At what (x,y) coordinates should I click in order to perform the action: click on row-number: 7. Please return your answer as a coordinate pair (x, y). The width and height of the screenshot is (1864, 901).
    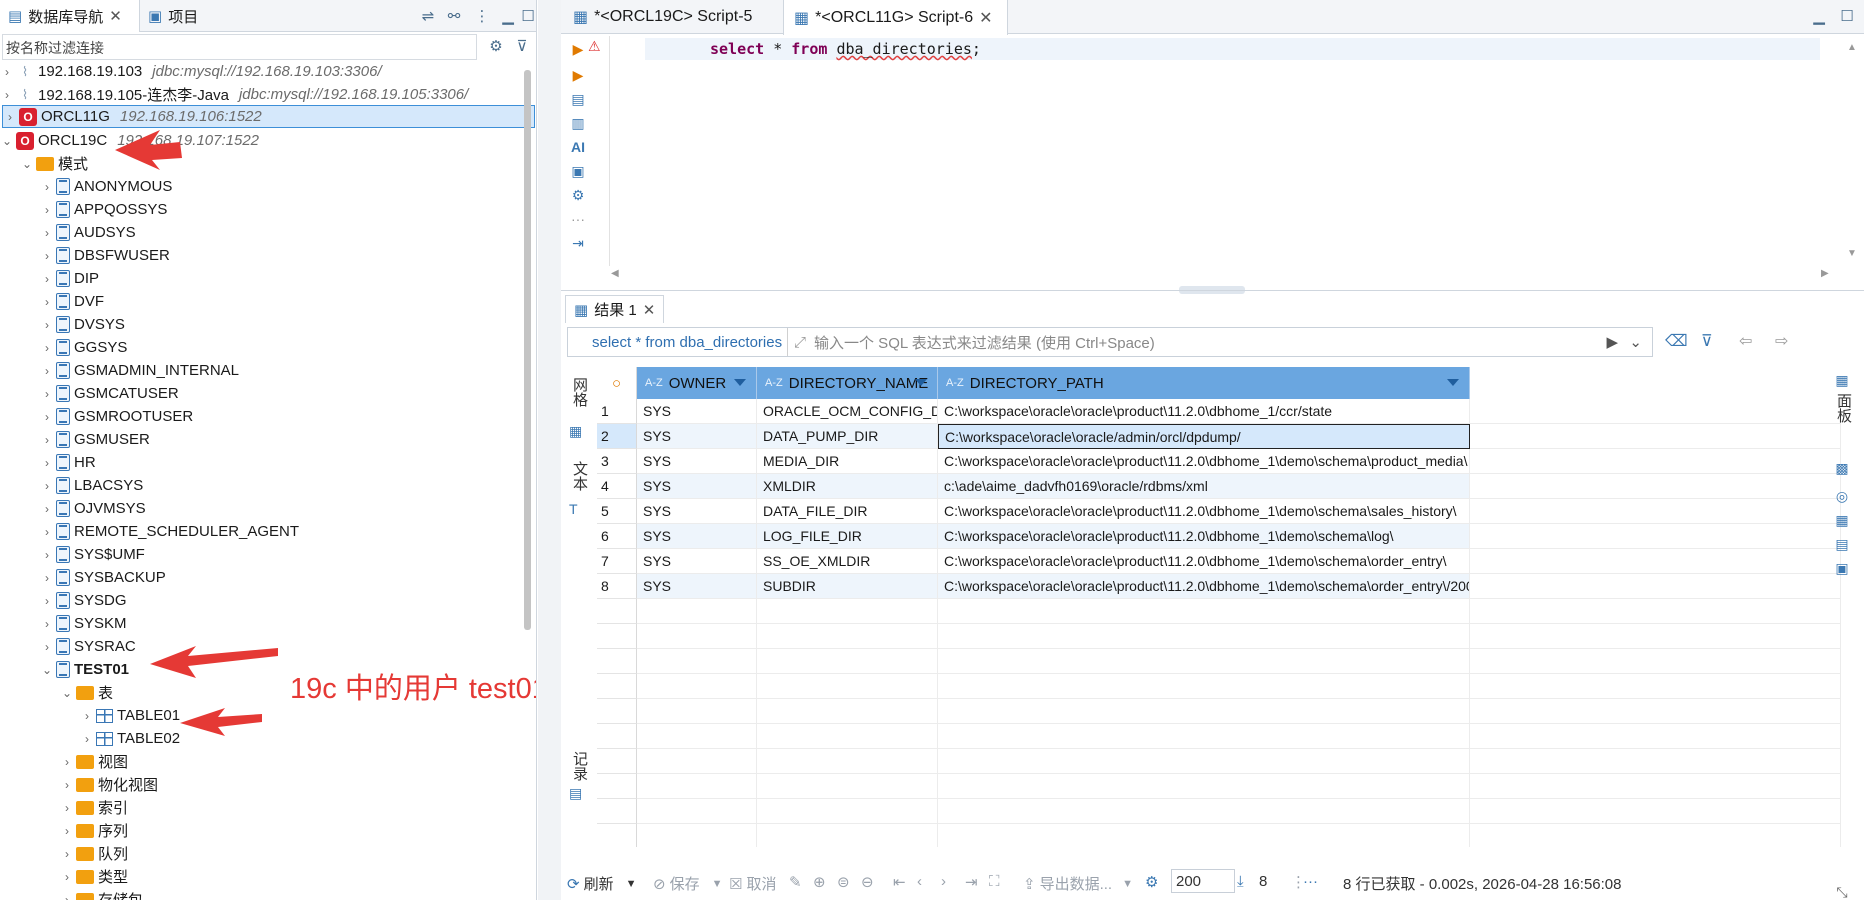
    Looking at the image, I should click on (617, 561).